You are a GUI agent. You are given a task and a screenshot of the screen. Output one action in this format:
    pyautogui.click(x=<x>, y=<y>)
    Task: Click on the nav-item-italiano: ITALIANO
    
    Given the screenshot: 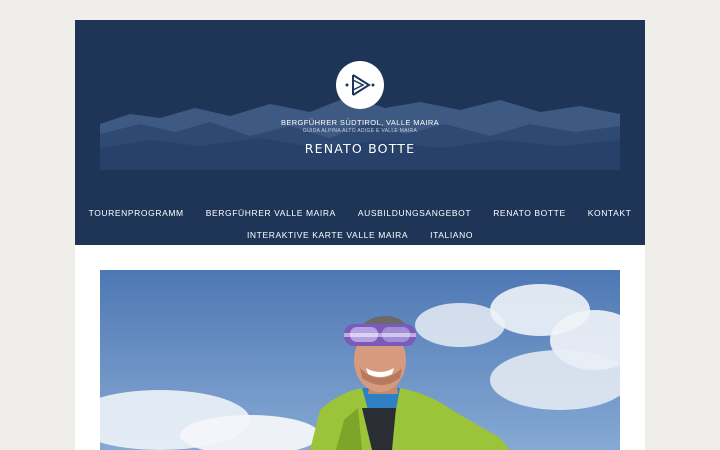 What is the action you would take?
    pyautogui.click(x=451, y=235)
    